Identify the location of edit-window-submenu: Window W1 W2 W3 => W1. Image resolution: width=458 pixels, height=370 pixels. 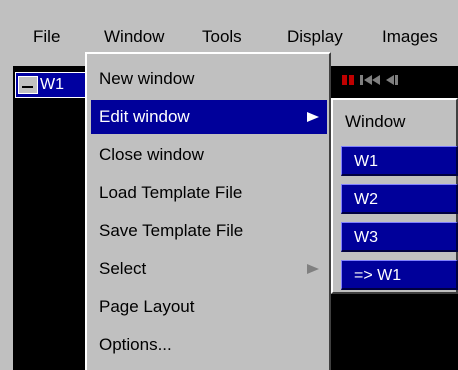
(394, 196).